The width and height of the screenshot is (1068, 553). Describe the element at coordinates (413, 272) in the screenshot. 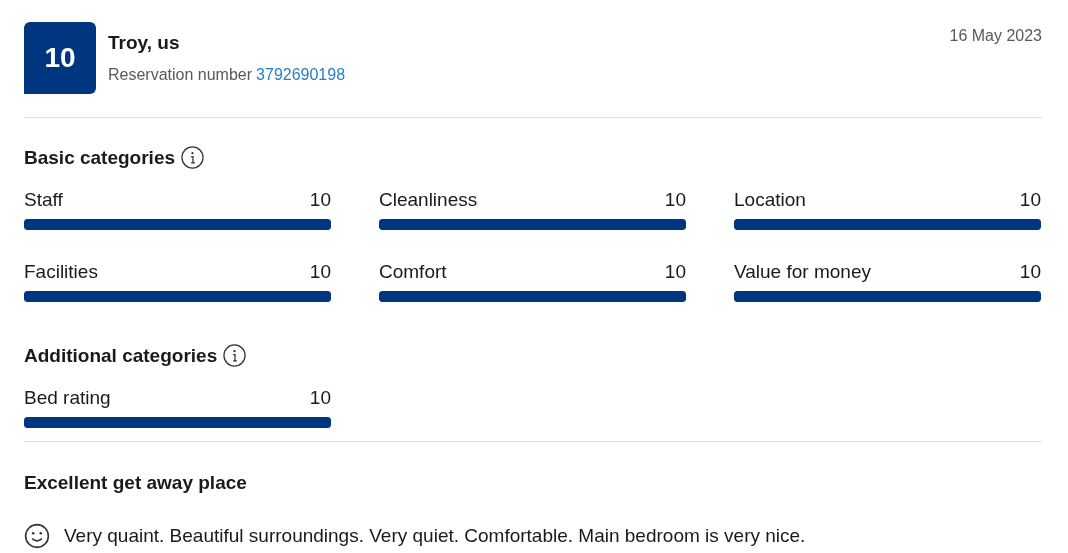

I see `category-label: Comfort` at that location.